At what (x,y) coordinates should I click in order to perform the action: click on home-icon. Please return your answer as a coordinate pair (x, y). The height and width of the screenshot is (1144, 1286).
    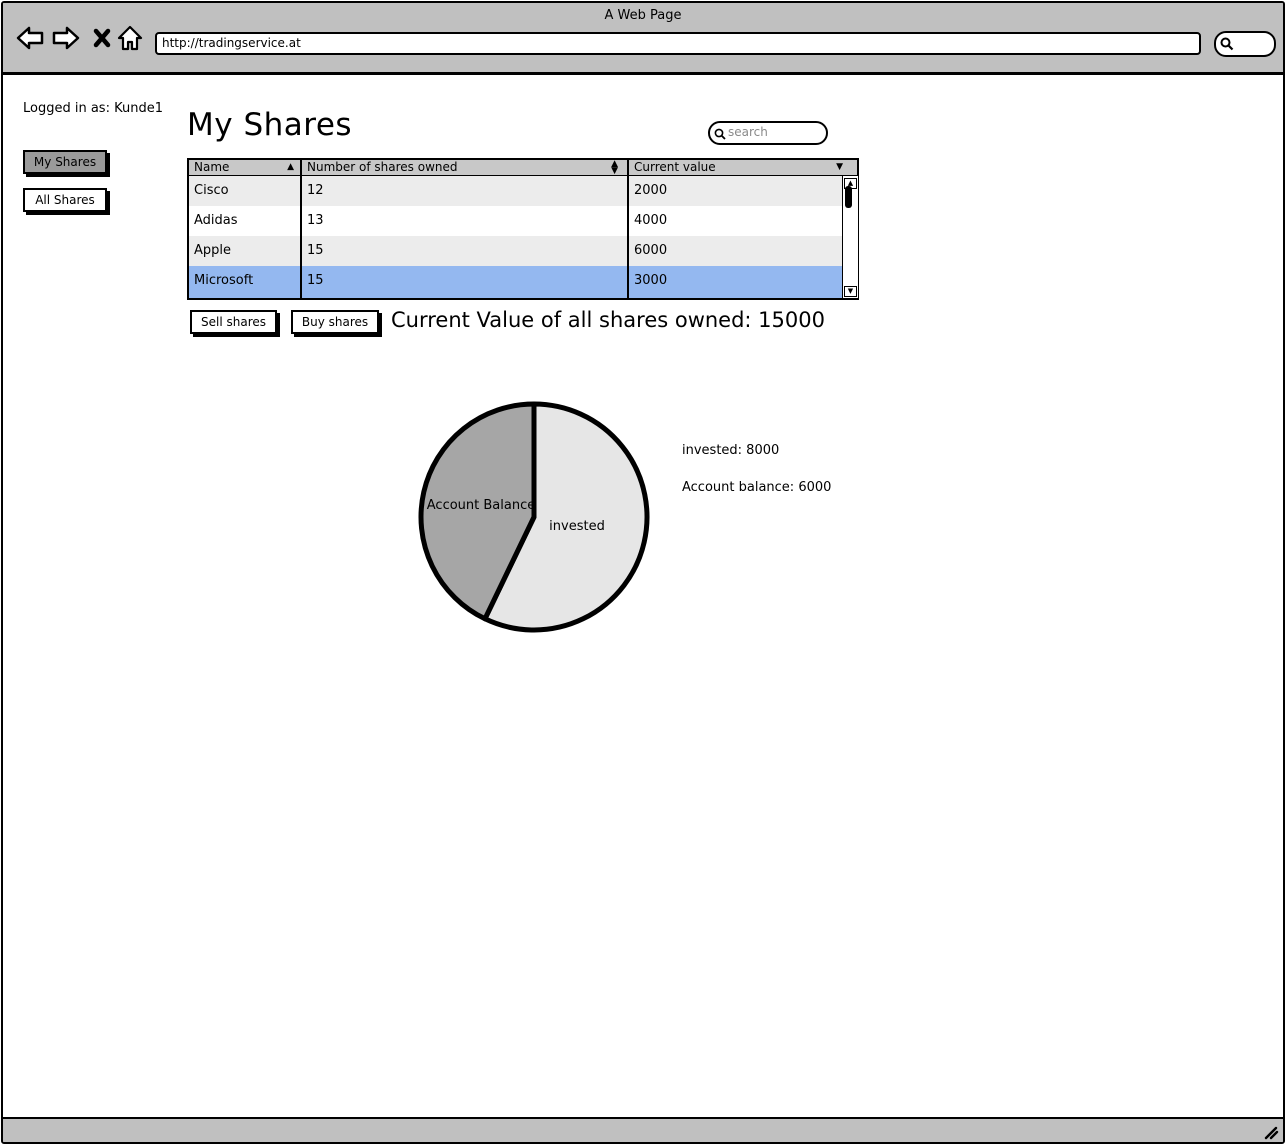
    Looking at the image, I should click on (130, 38).